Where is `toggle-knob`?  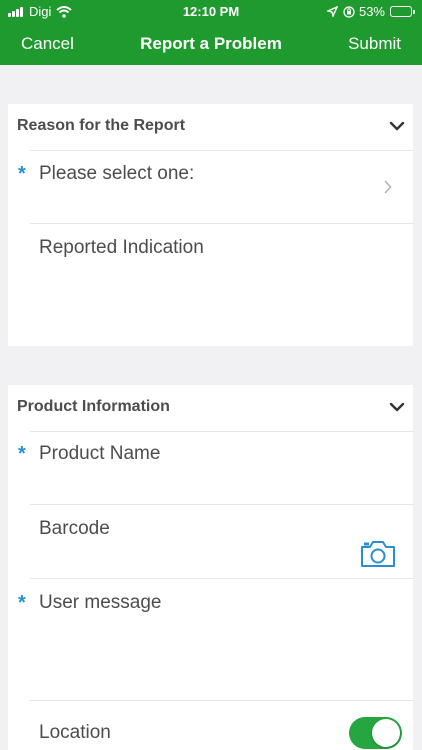
toggle-knob is located at coordinates (386, 733).